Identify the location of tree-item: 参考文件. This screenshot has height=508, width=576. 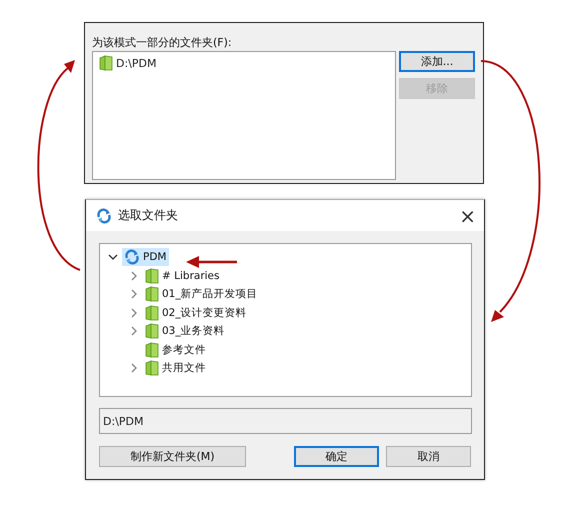
(176, 349).